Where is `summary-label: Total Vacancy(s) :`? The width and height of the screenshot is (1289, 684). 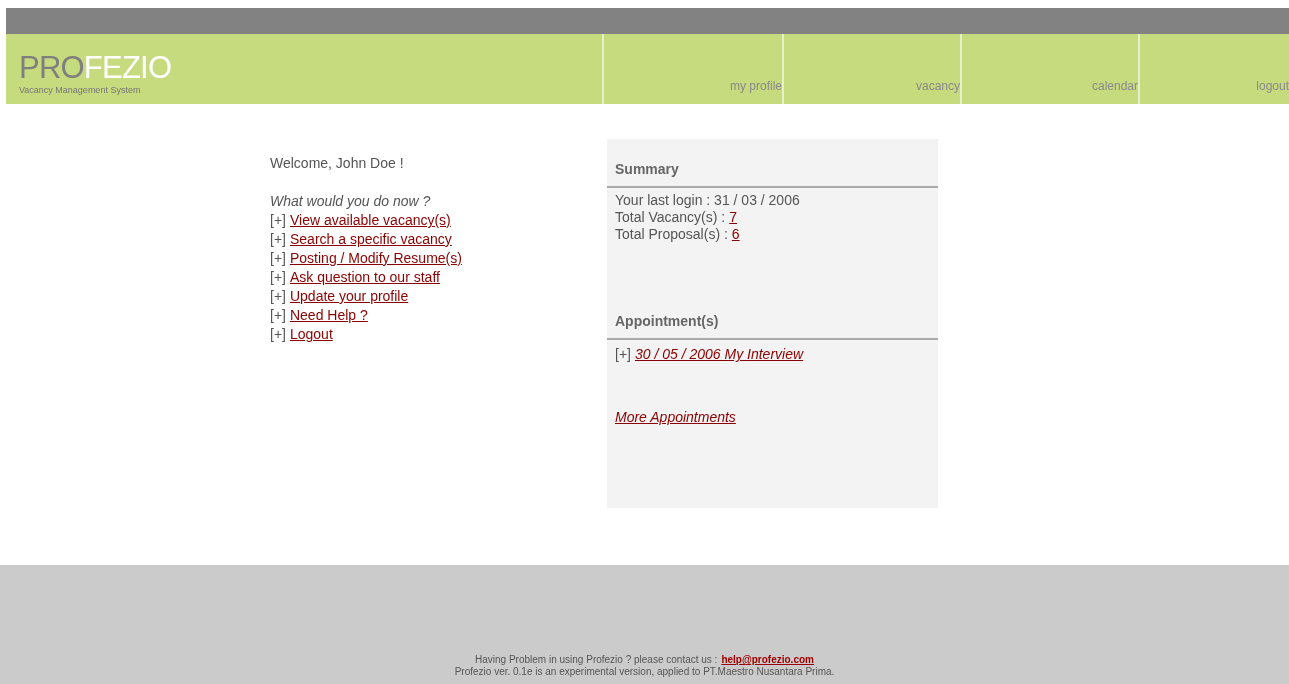
summary-label: Total Vacancy(s) : is located at coordinates (670, 217).